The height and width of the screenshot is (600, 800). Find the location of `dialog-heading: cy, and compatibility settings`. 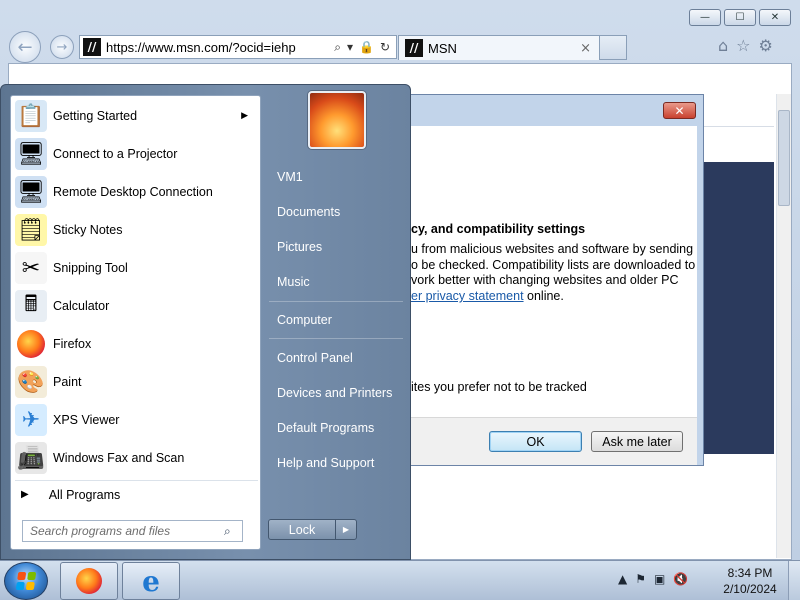

dialog-heading: cy, and compatibility settings is located at coordinates (498, 229).